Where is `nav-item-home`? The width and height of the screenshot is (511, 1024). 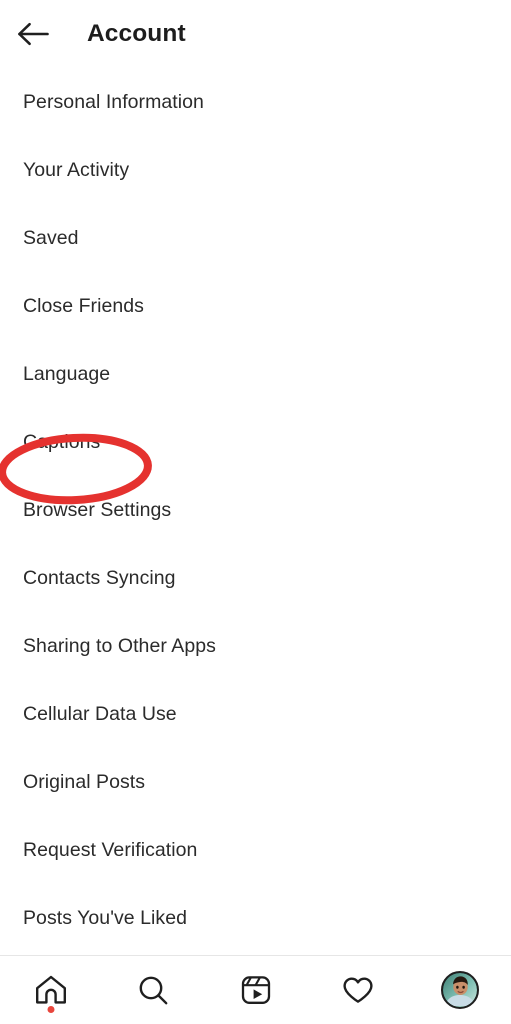
nav-item-home is located at coordinates (51, 990).